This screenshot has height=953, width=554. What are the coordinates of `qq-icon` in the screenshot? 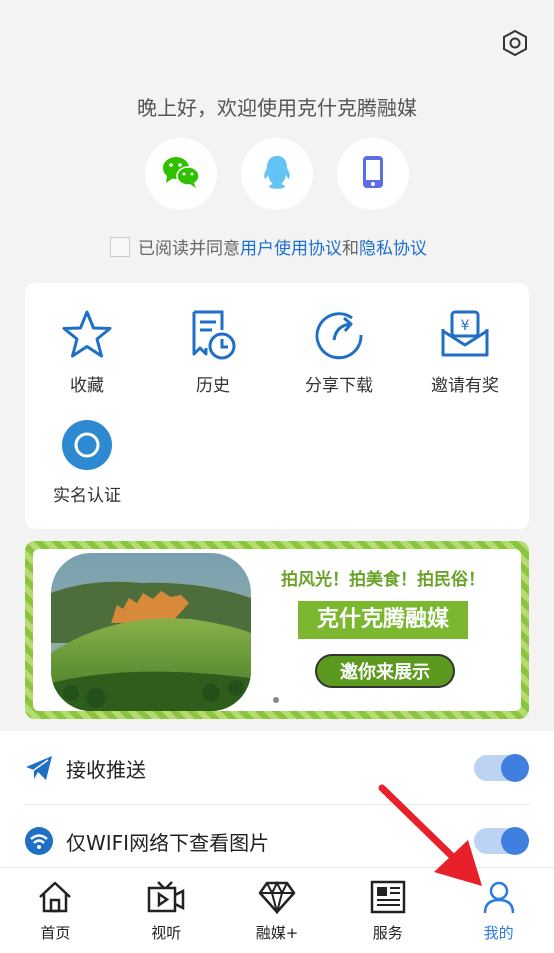 It's located at (277, 174).